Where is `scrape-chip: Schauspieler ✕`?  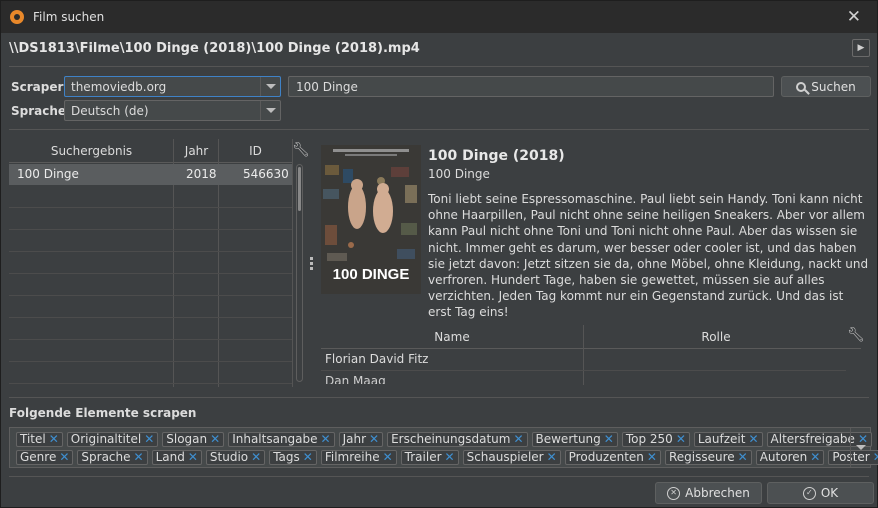
scrape-chip: Schauspieler ✕ is located at coordinates (511, 457).